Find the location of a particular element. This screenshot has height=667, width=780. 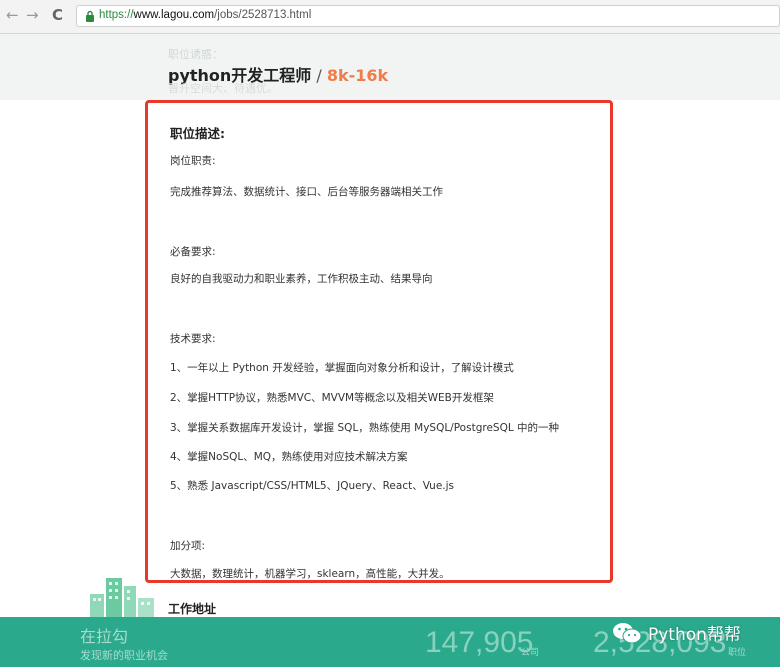

url-text: https://www.lagou.com/jobs/2528713.html is located at coordinates (205, 15).